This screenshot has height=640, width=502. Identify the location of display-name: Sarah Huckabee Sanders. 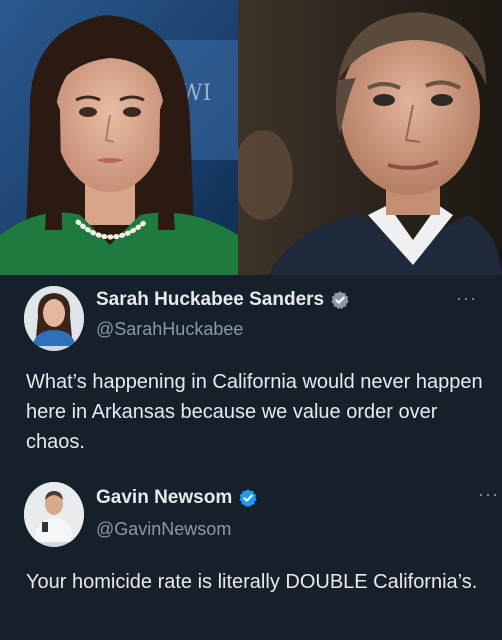
(210, 300).